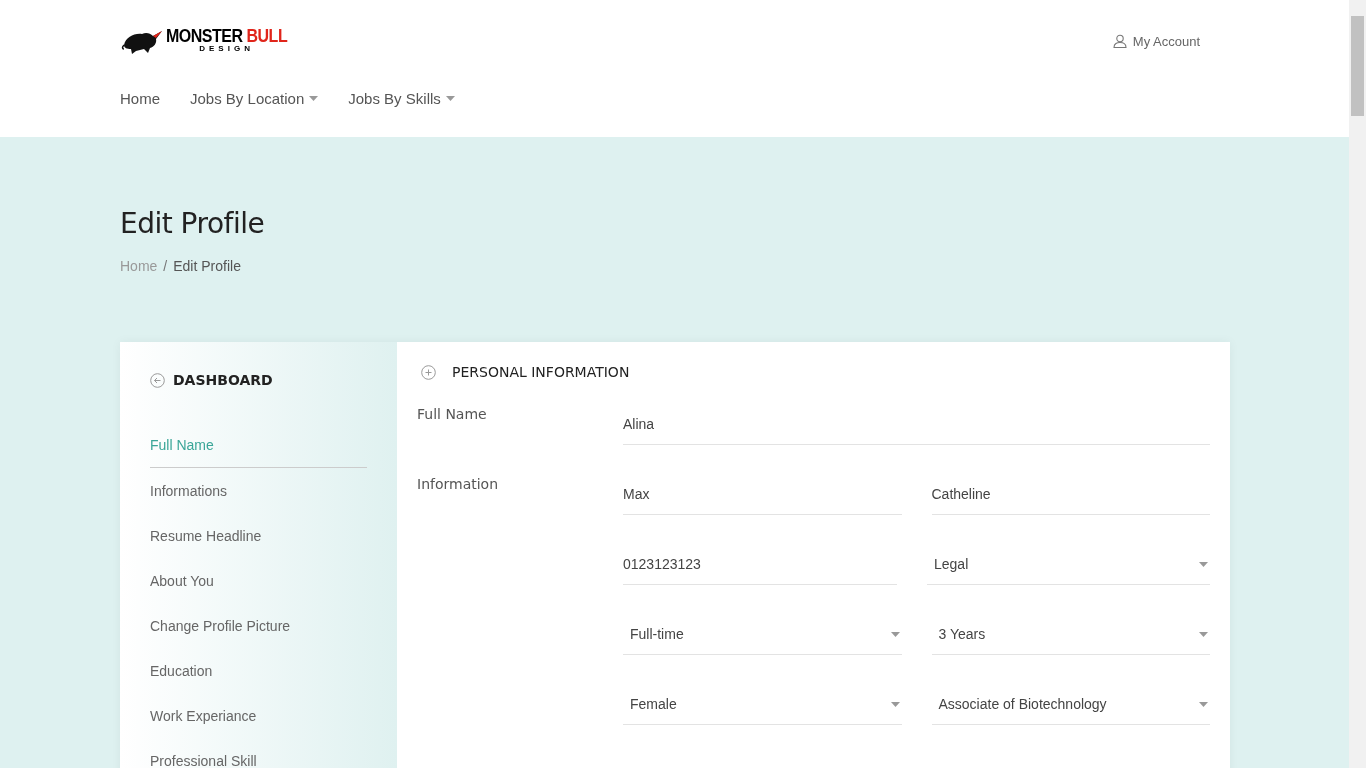 This screenshot has height=768, width=1366. What do you see at coordinates (258, 490) in the screenshot?
I see `sidebar-item: Informations` at bounding box center [258, 490].